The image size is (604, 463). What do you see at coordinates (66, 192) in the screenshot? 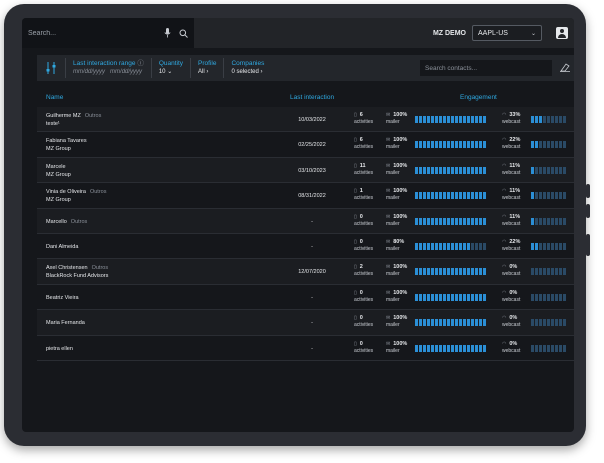
I see `contact-name: Vinia de Oliveira` at bounding box center [66, 192].